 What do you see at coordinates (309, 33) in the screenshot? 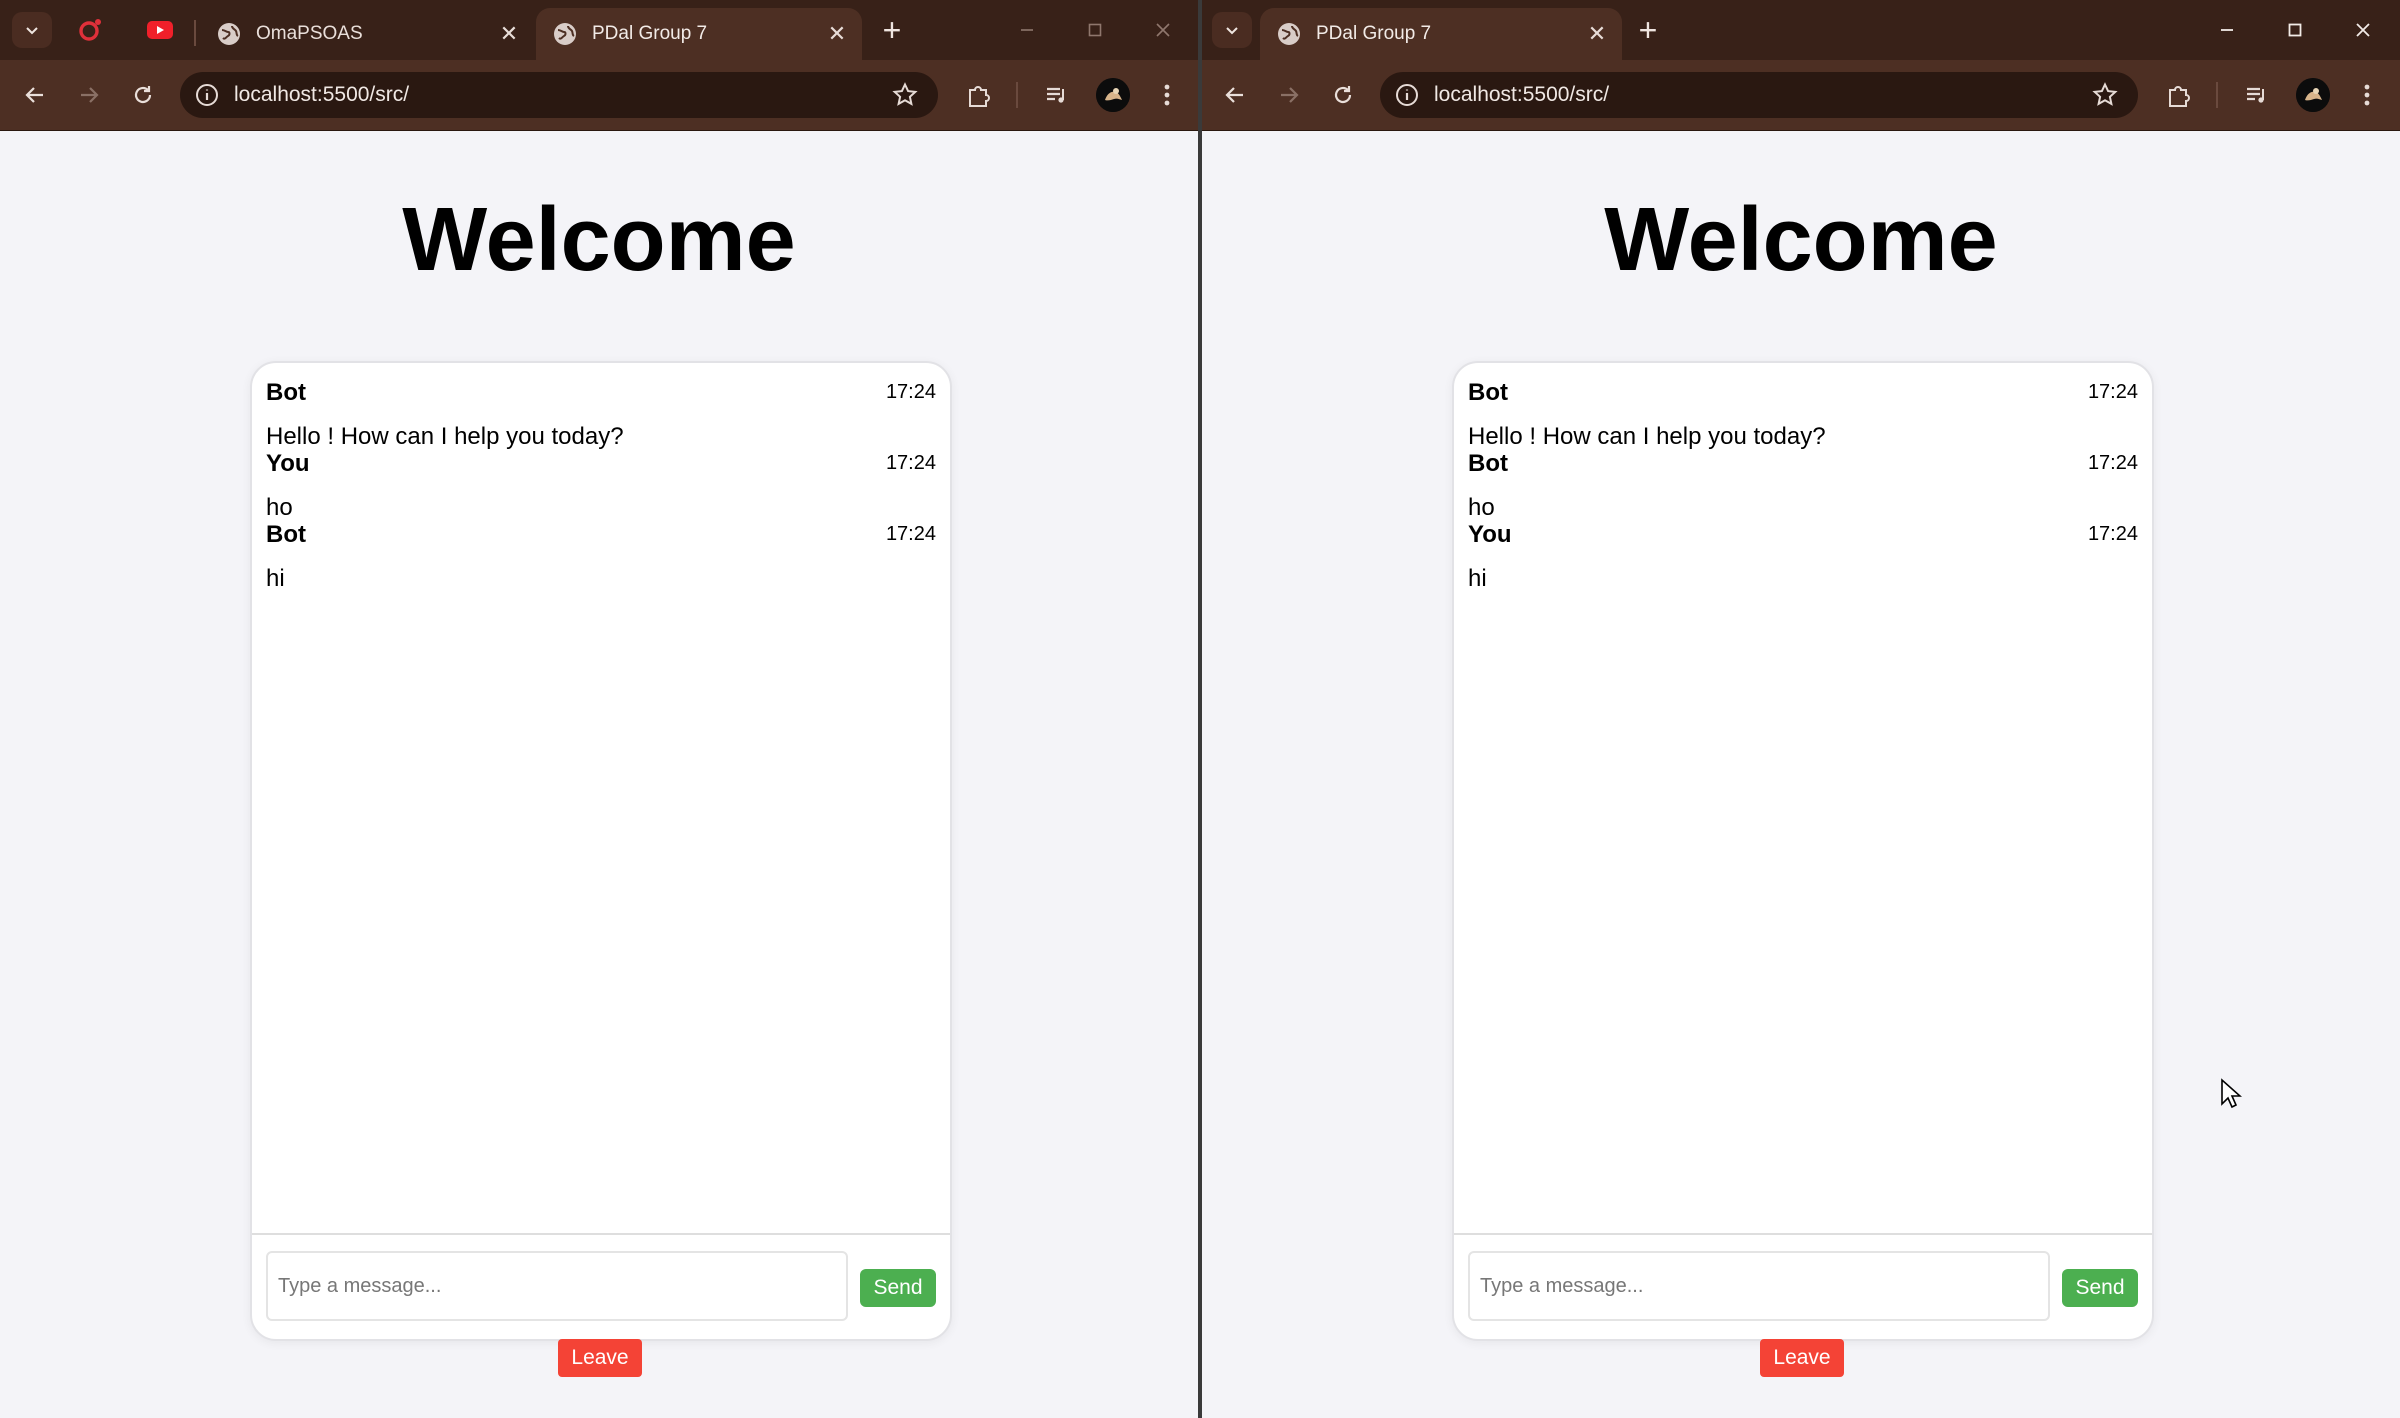
I see `tab-title: OmaPSOAS` at bounding box center [309, 33].